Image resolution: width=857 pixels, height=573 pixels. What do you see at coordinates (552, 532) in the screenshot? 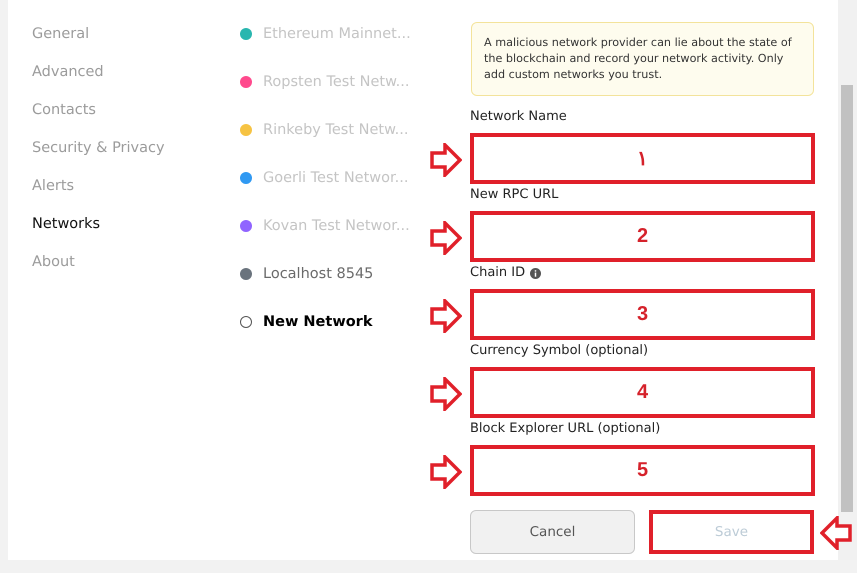
I see `cancel-button: Cancel` at bounding box center [552, 532].